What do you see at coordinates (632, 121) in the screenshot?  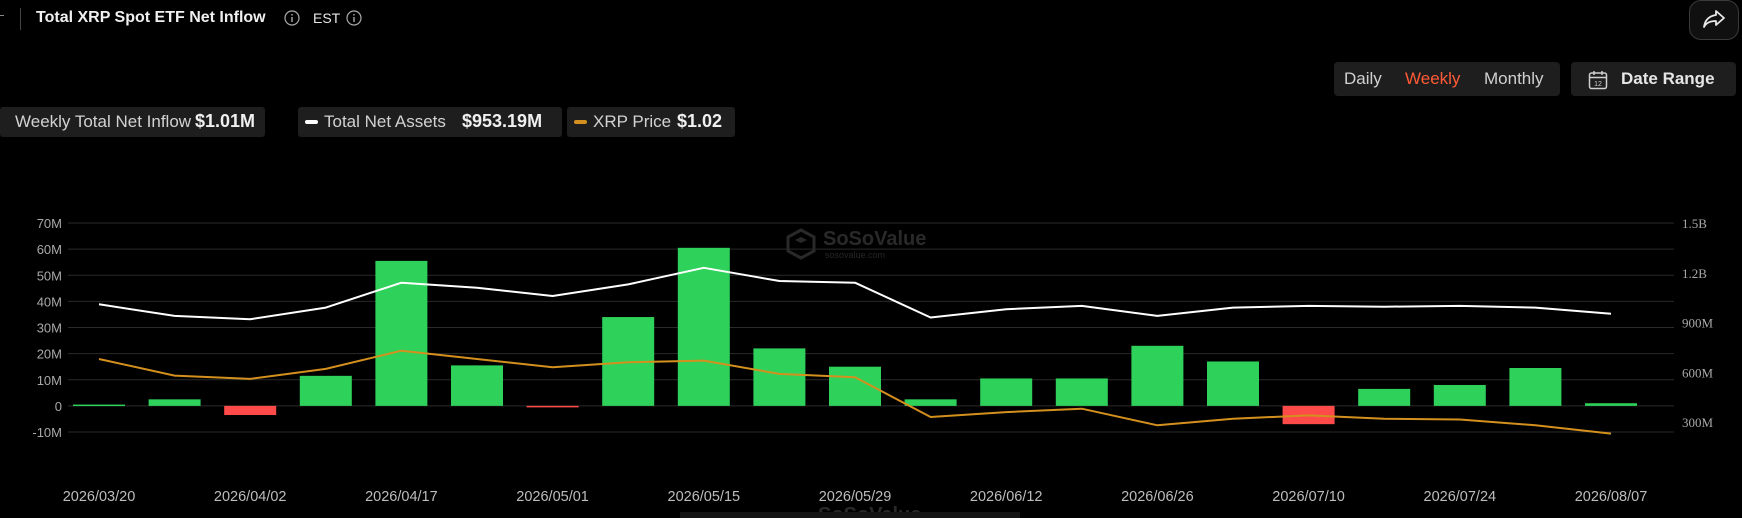 I see `legend-xrp-price-label: XRP Price` at bounding box center [632, 121].